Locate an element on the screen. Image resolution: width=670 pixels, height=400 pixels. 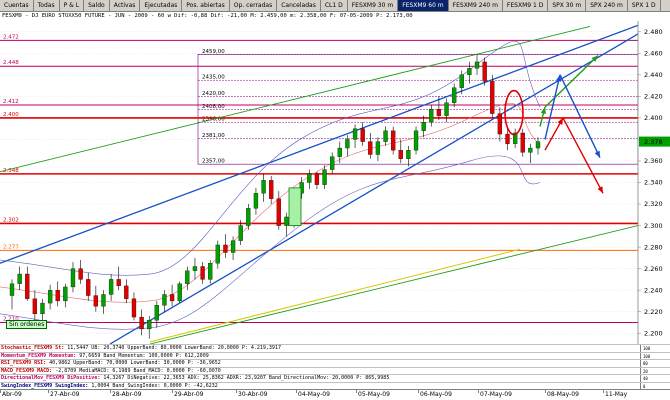
tab-cl1-d: CL1 D is located at coordinates (334, 5).